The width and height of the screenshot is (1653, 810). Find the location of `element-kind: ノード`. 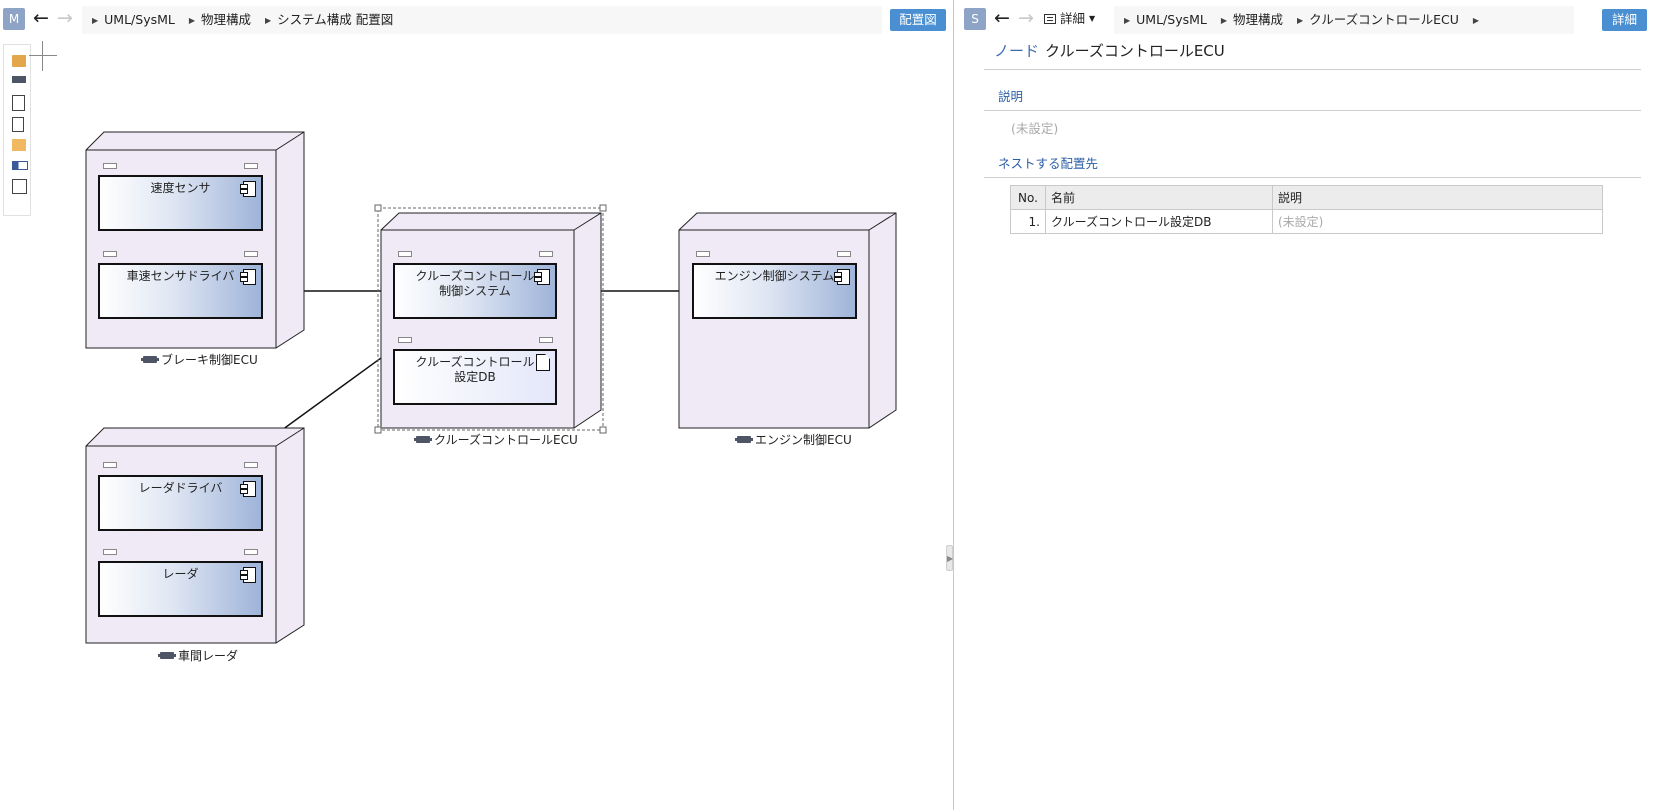

element-kind: ノード is located at coordinates (1017, 51).